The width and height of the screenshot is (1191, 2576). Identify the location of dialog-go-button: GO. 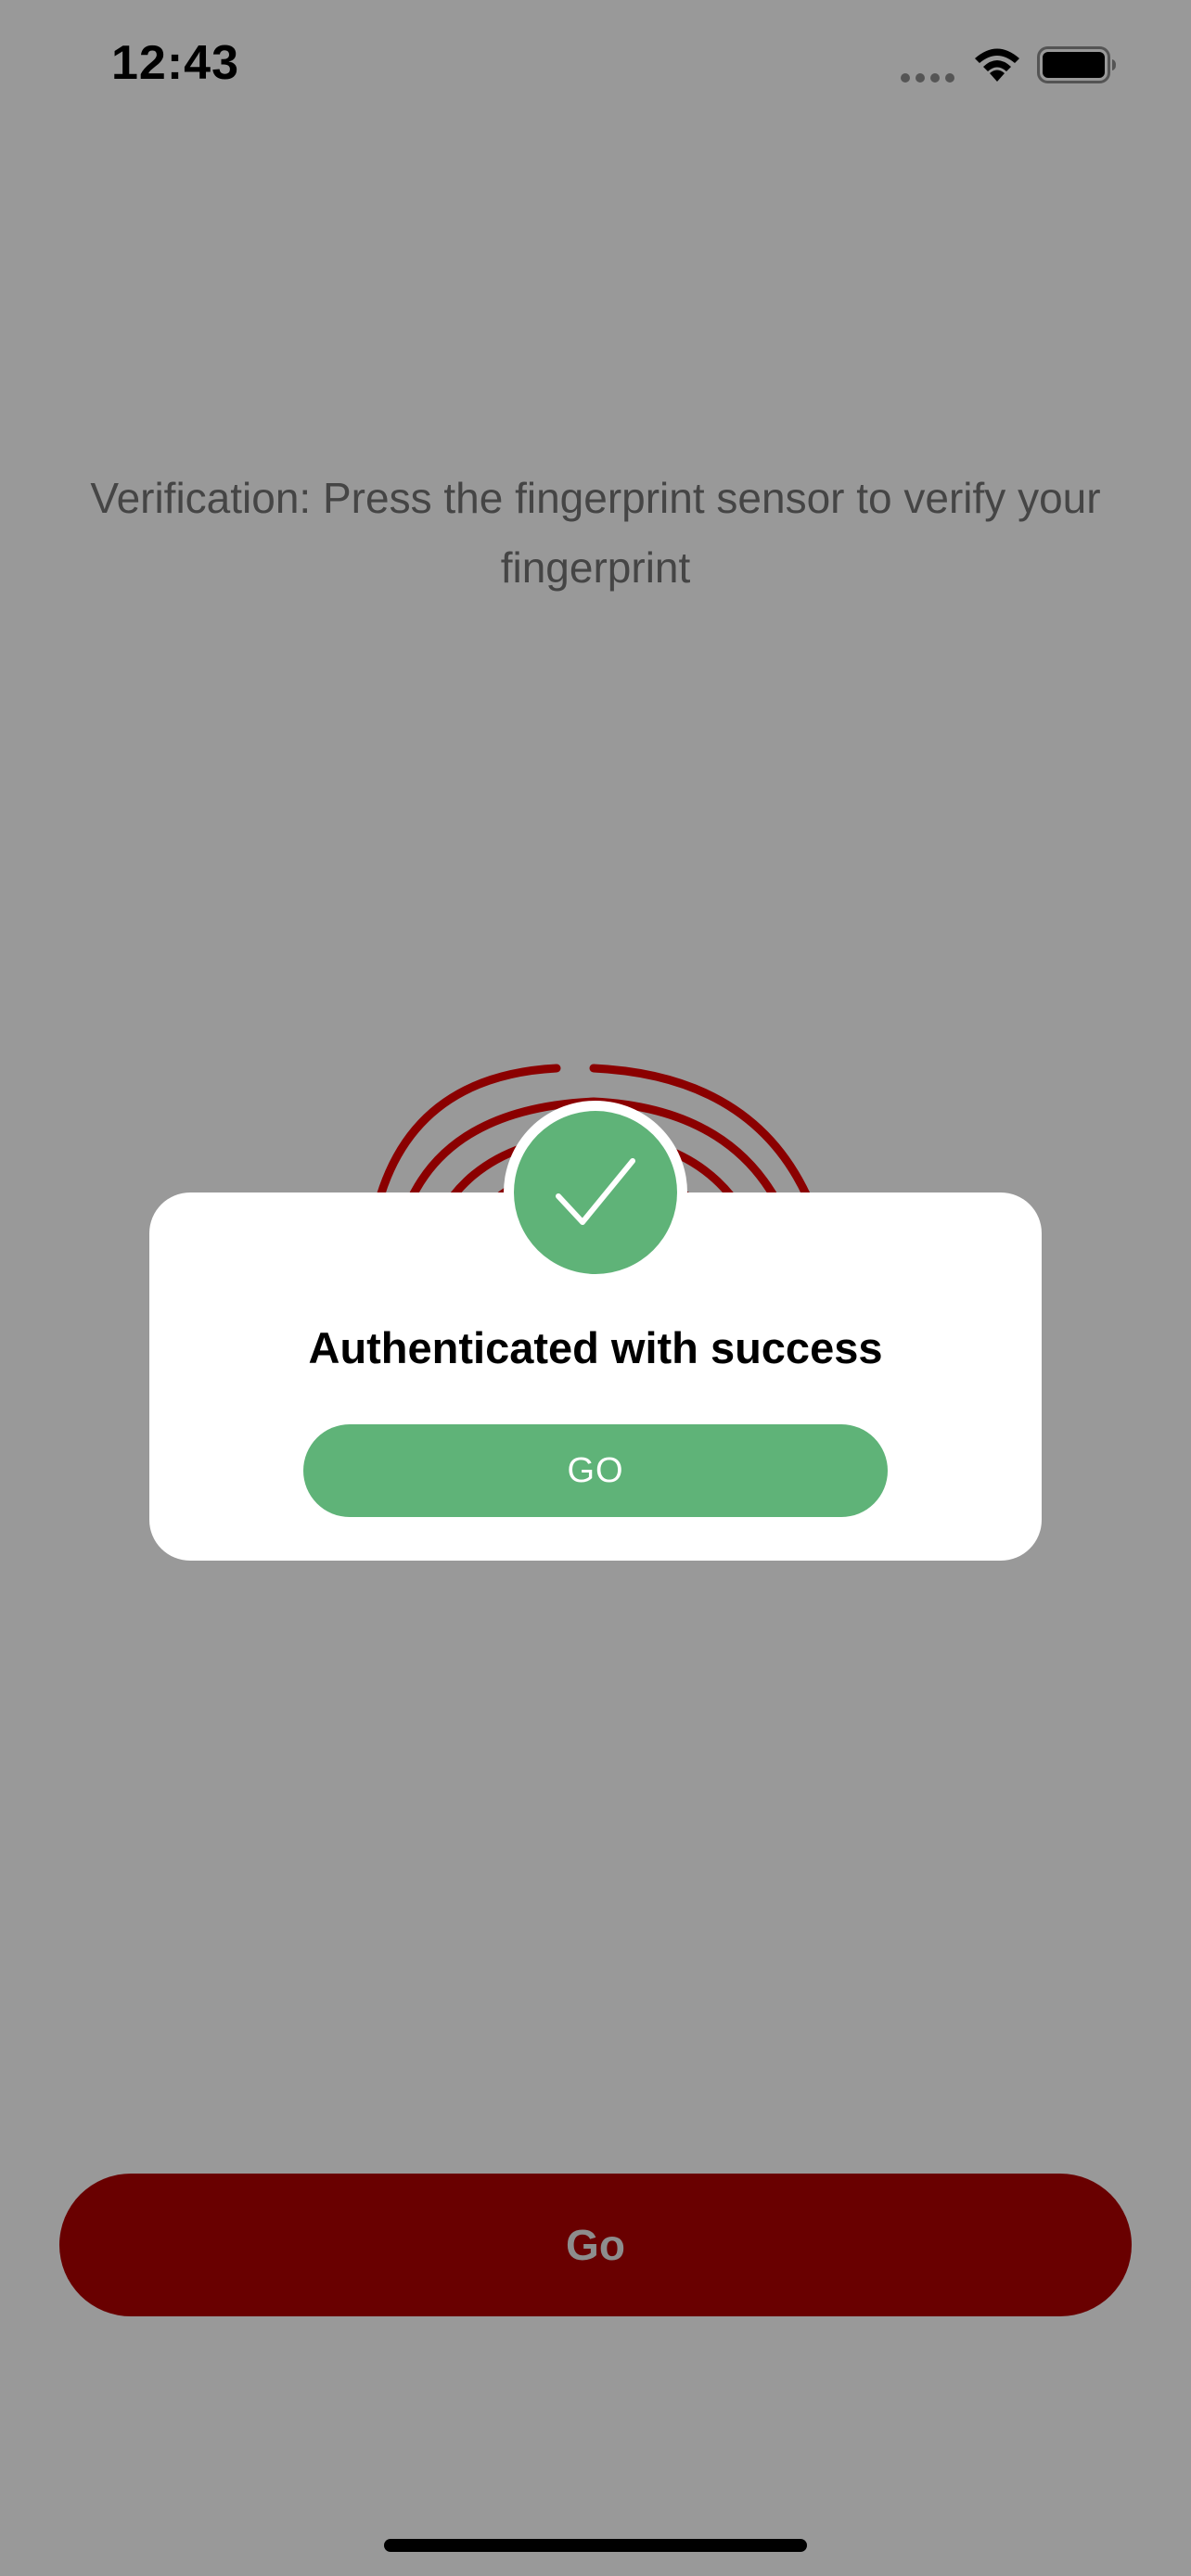
(595, 1471).